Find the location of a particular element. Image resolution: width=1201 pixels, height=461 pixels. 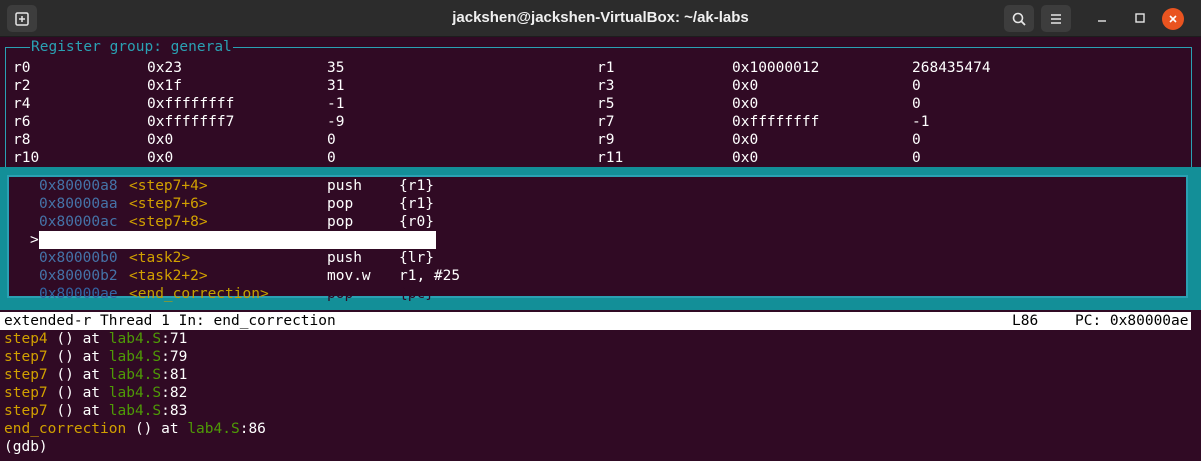

maximize-button is located at coordinates (1140, 18).